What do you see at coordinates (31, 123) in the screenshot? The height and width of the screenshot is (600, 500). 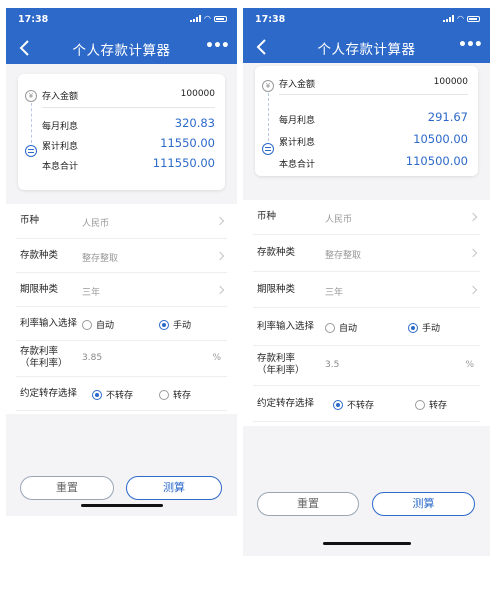 I see `timeline-line` at bounding box center [31, 123].